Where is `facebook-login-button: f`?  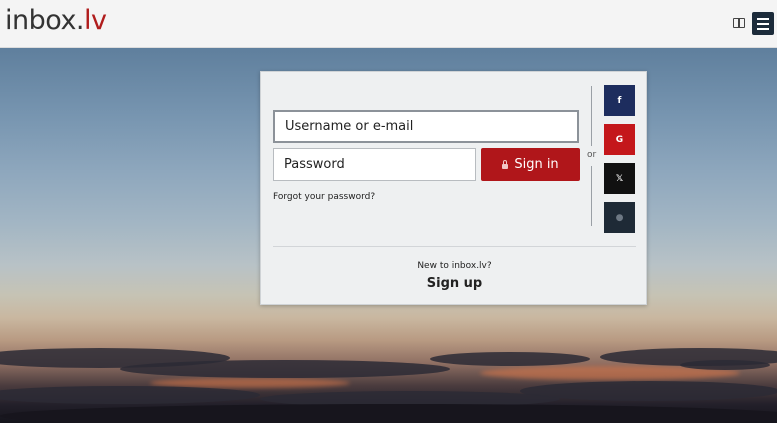
facebook-login-button: f is located at coordinates (619, 100).